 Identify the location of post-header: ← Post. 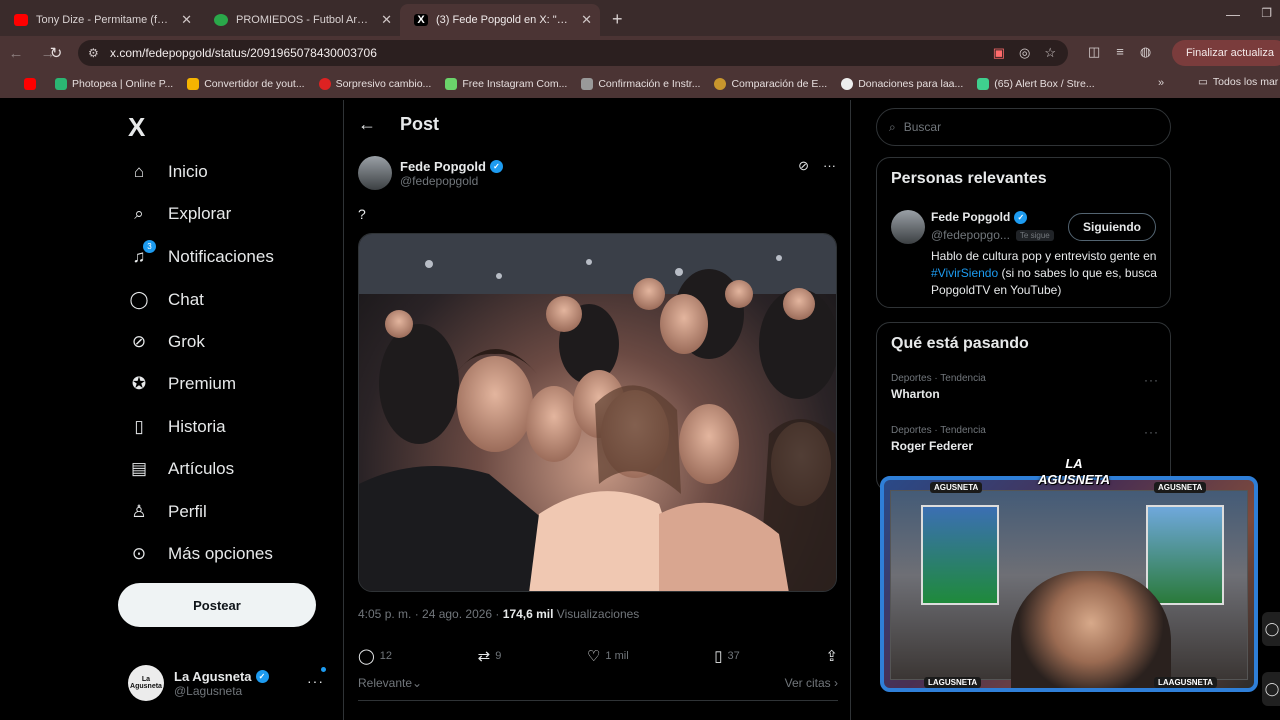
(398, 124).